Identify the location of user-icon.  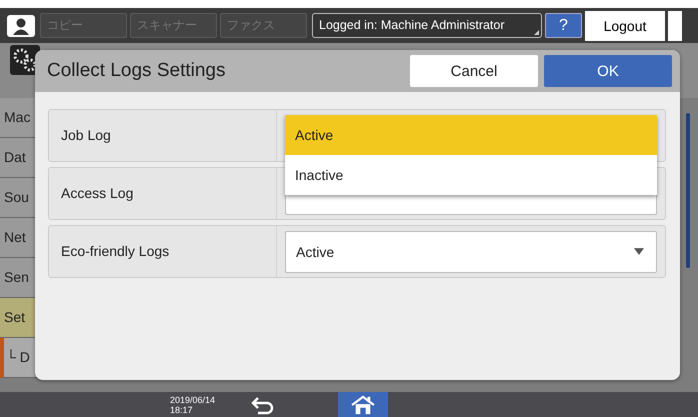
(21, 25).